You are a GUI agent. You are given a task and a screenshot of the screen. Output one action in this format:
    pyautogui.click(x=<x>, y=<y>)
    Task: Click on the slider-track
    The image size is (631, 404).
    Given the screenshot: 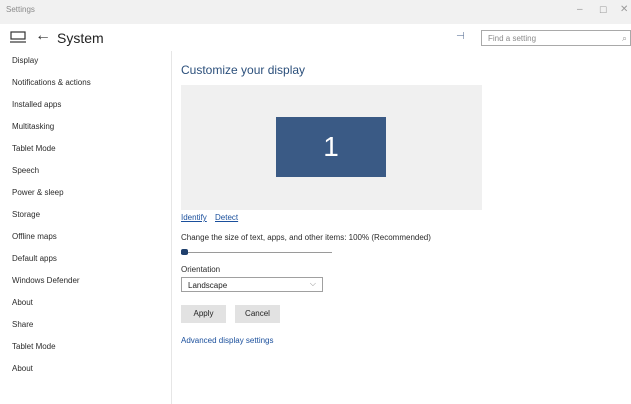 What is the action you would take?
    pyautogui.click(x=256, y=252)
    